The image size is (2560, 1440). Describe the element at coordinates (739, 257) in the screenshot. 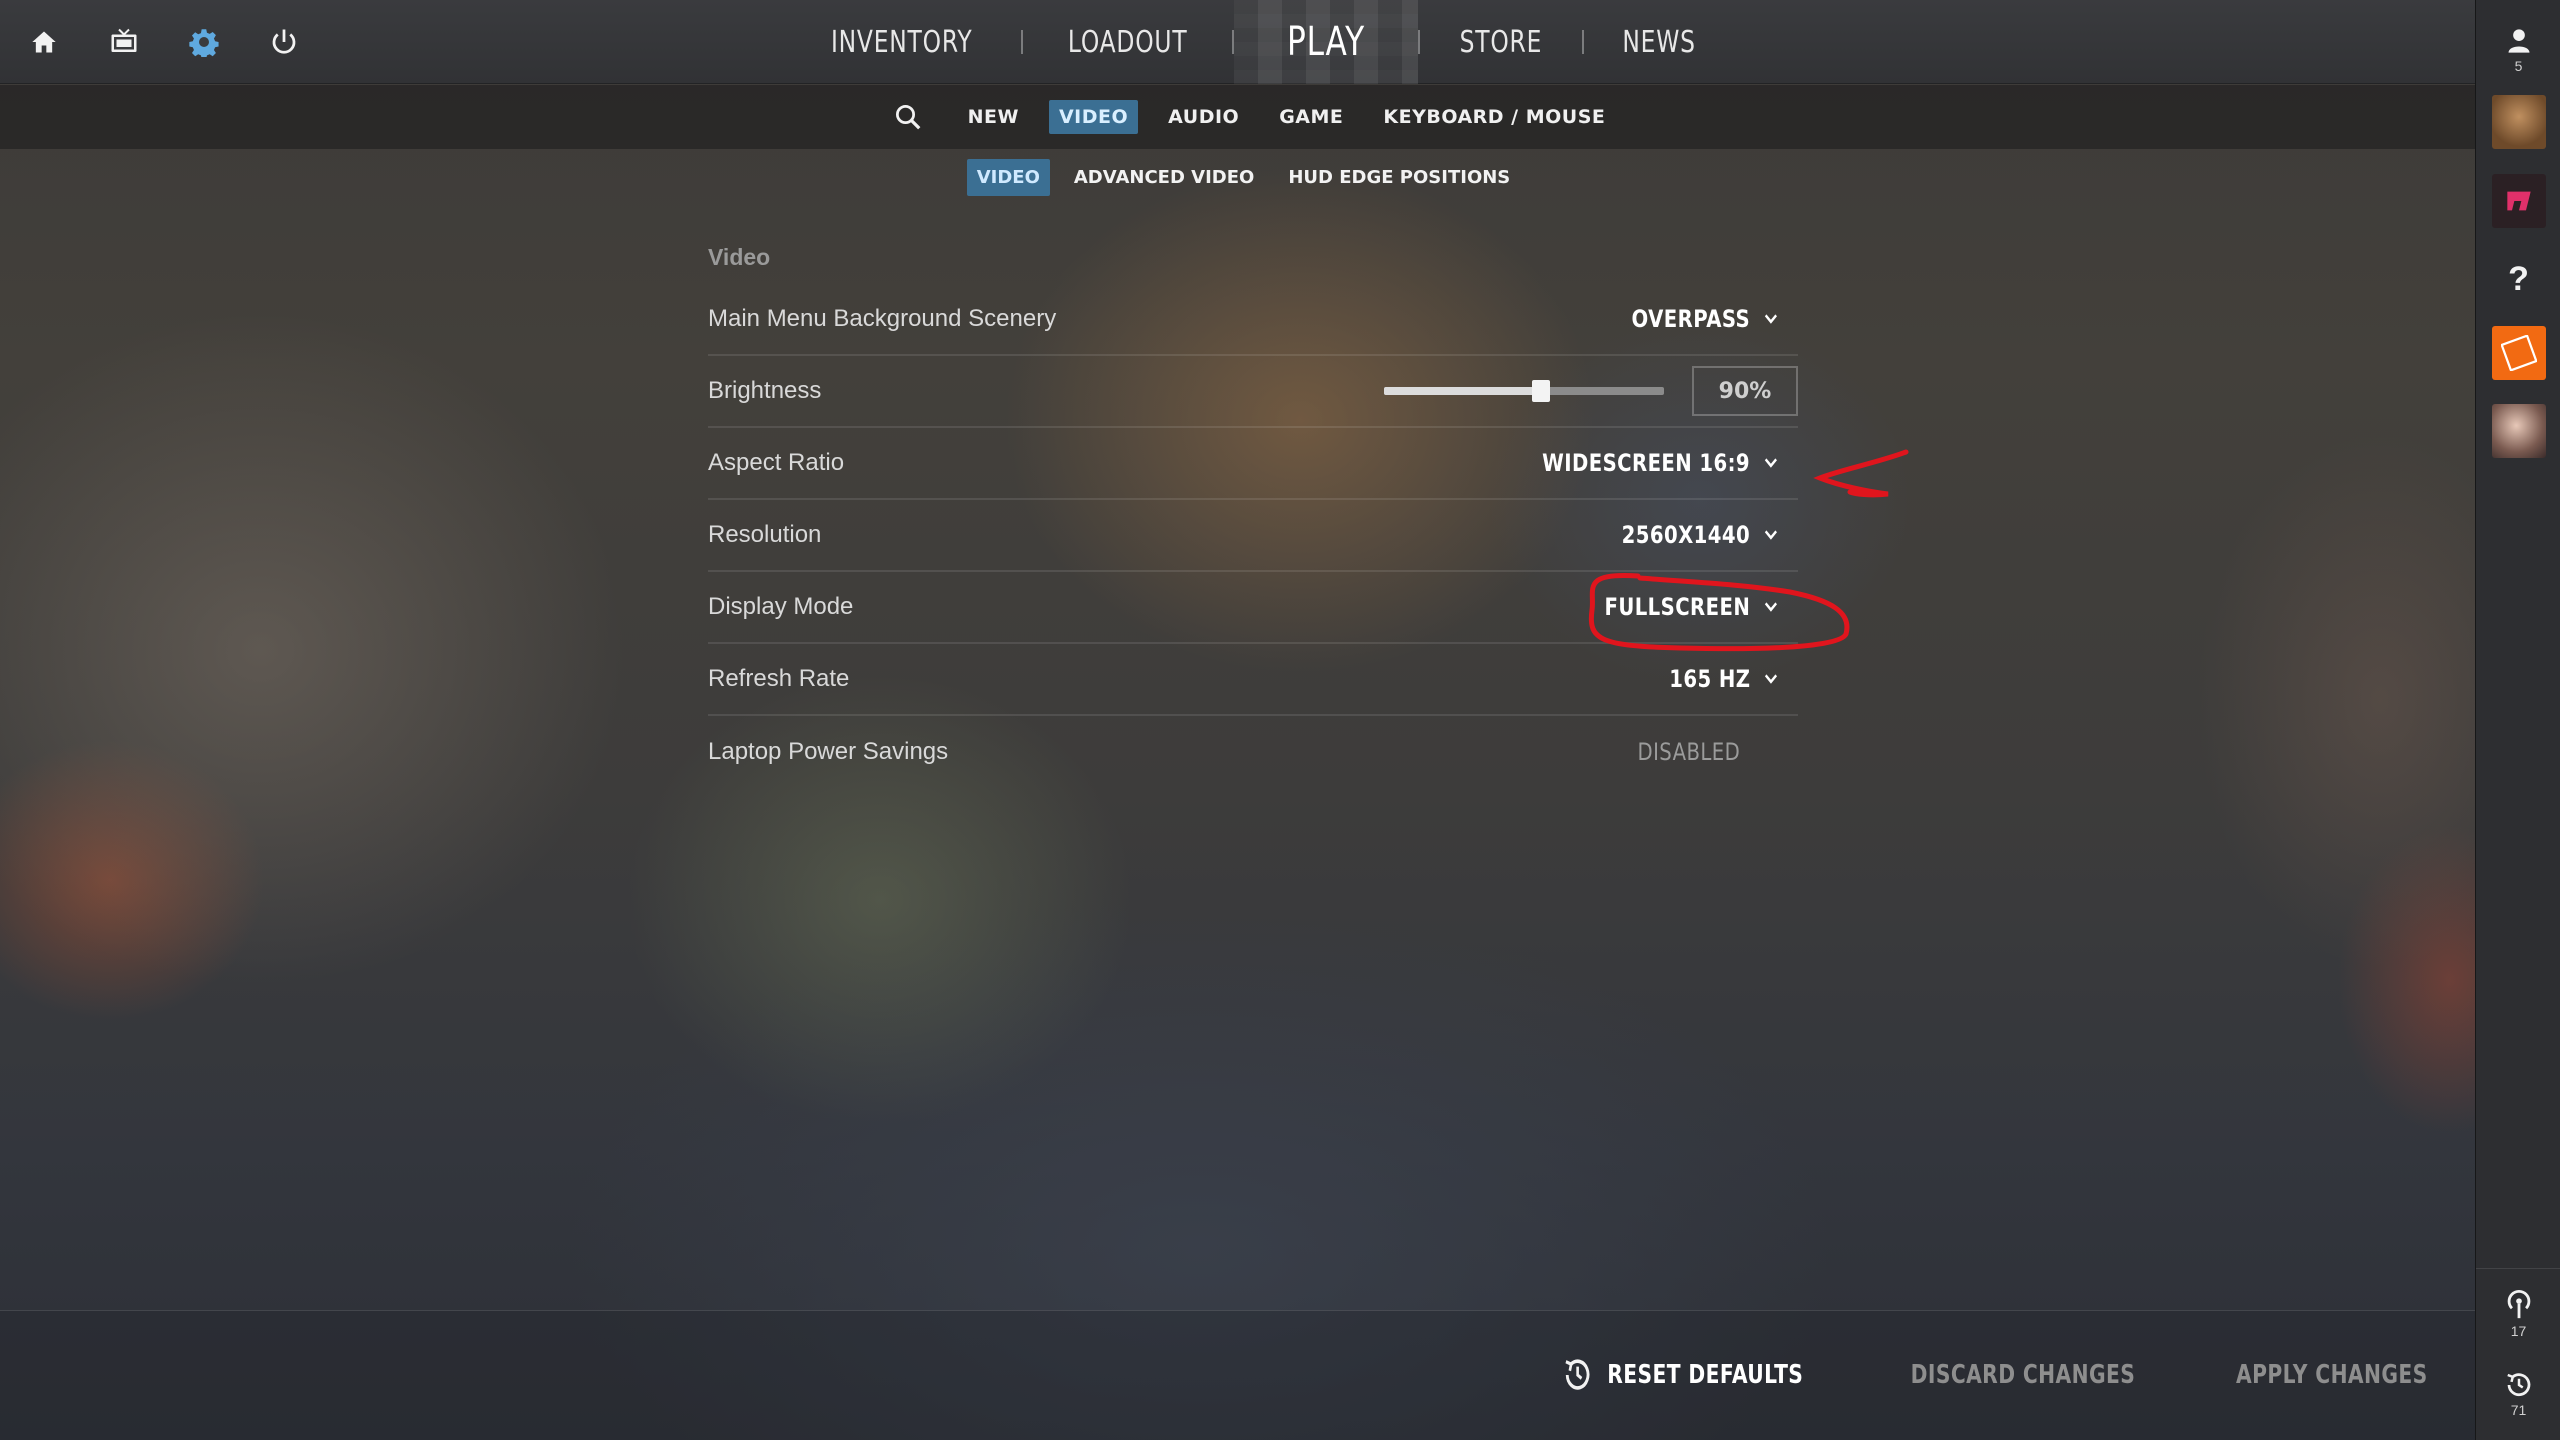

I see `section-title: Video` at that location.